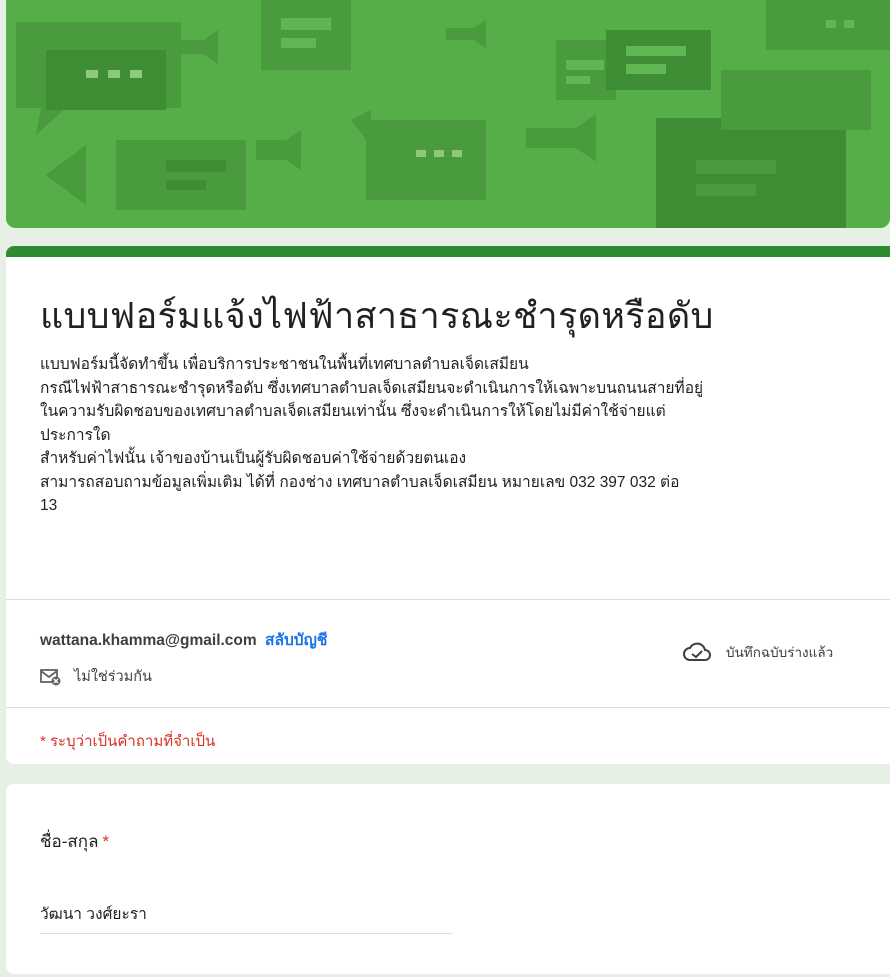  I want to click on required-note: * ระบุว่าเป็นคำถามที่จำเป็น, so click(128, 741).